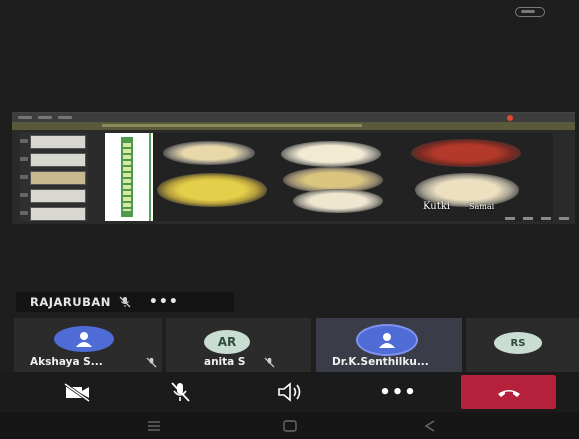 The height and width of the screenshot is (439, 579). Describe the element at coordinates (164, 302) in the screenshot. I see `speaker-more-button: •••` at that location.